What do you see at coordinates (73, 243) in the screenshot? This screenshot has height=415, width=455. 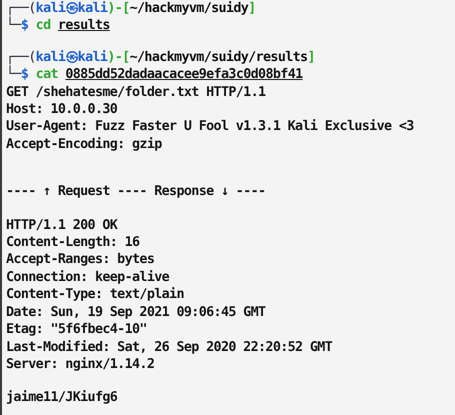 I see `output-line: Content-Length: 16` at bounding box center [73, 243].